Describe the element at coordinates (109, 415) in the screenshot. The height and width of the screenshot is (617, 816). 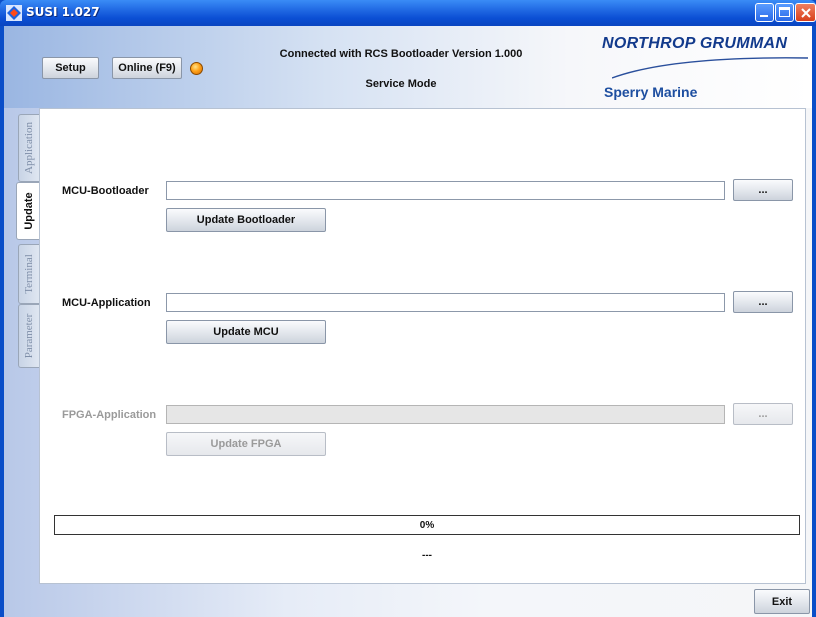
I see `fpga-application-label: FPGA-Application` at that location.